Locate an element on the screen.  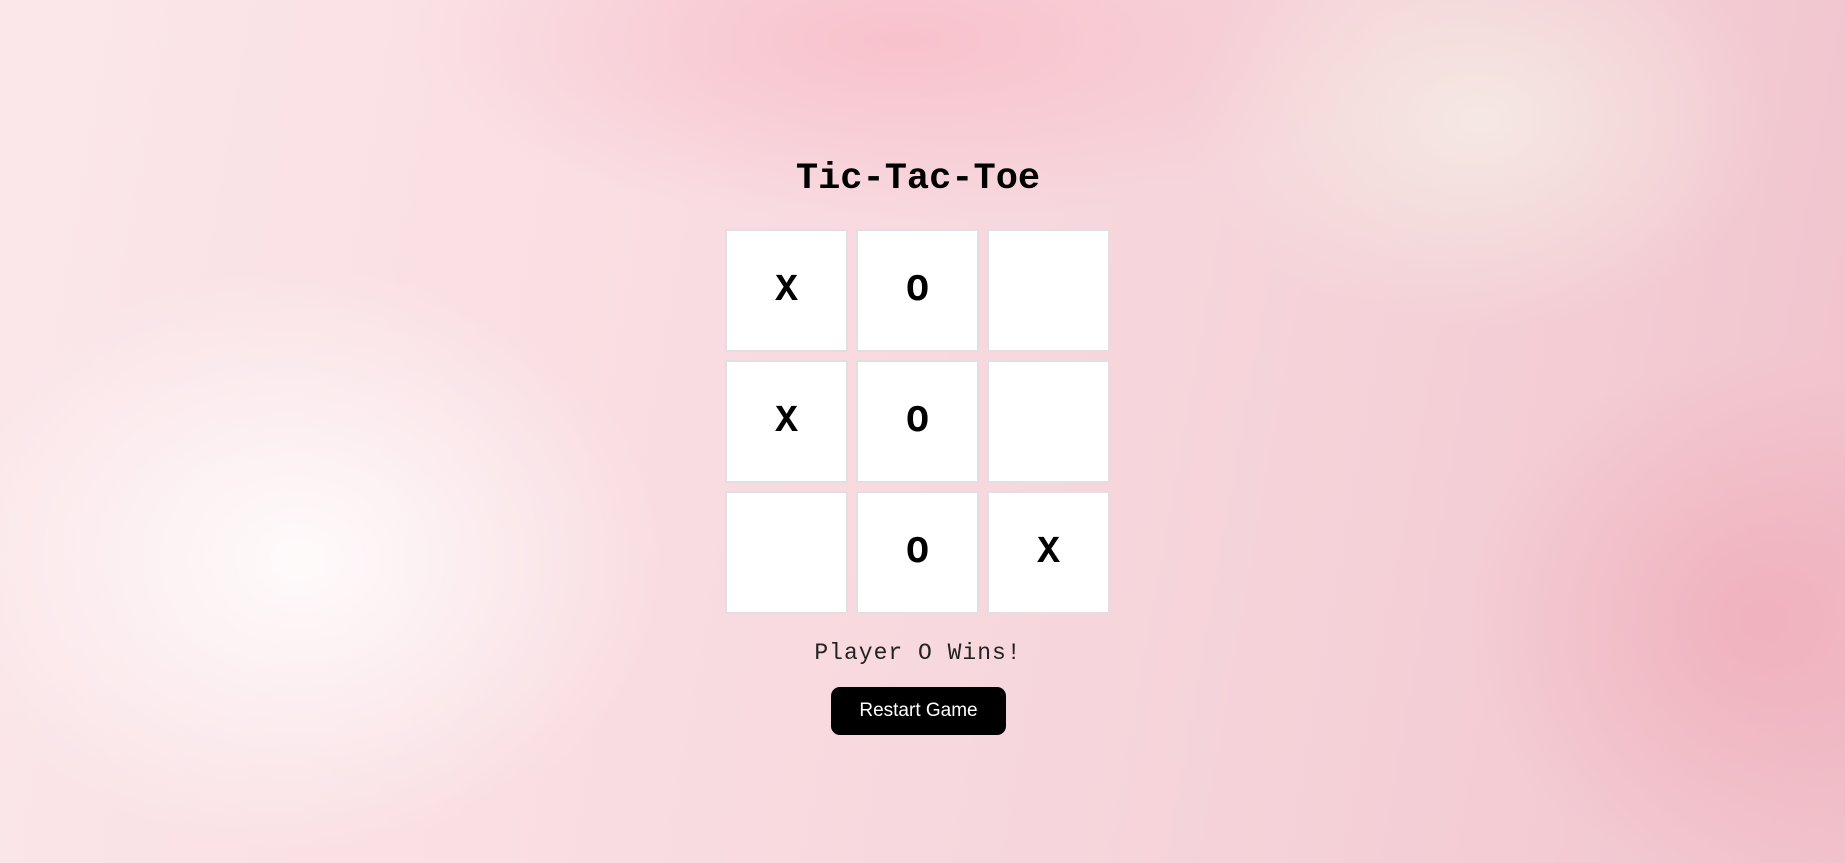
board-cell-r1c1: X is located at coordinates (786, 290).